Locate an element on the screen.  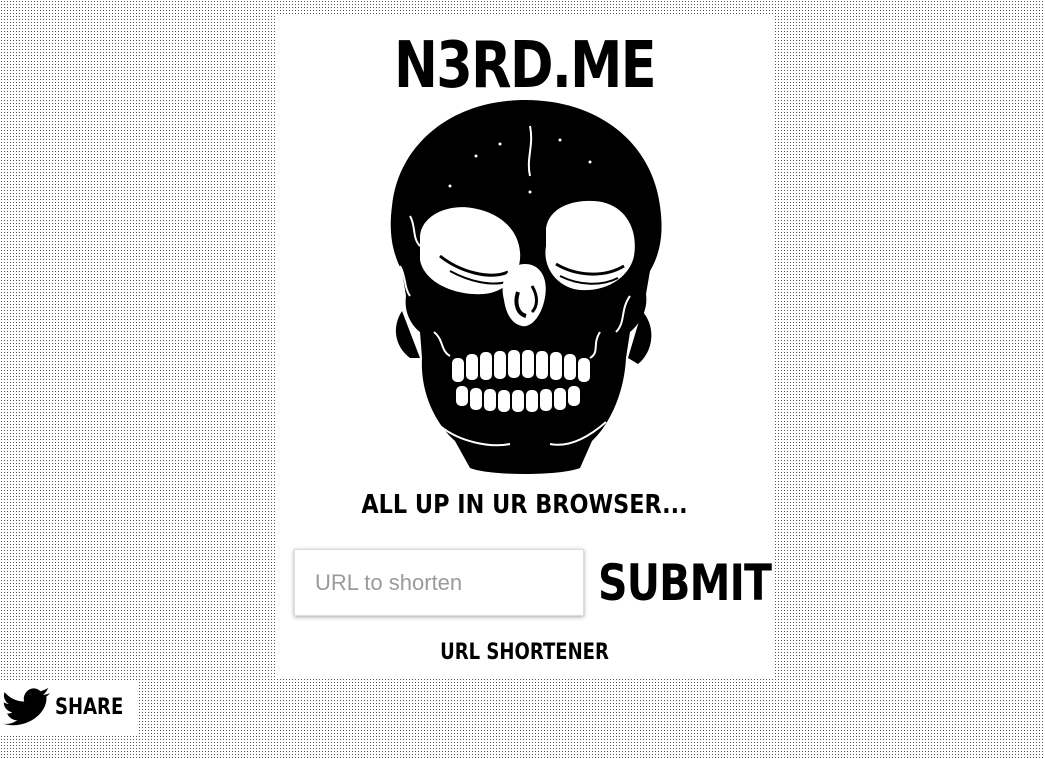
submit-button: SUBMIT is located at coordinates (685, 583).